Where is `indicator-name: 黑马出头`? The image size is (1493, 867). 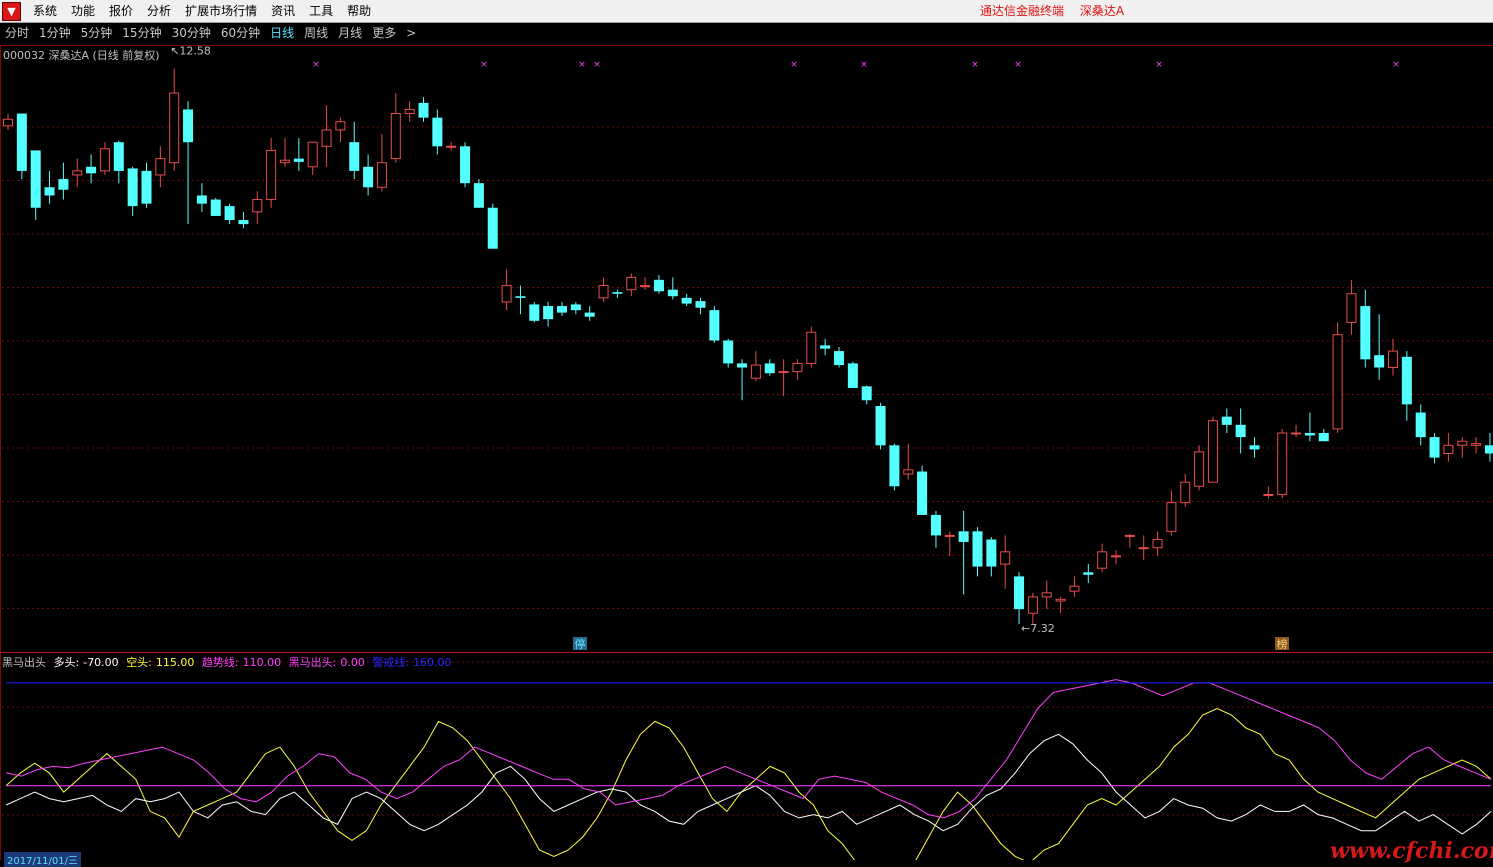
indicator-name: 黑马出头 is located at coordinates (24, 662).